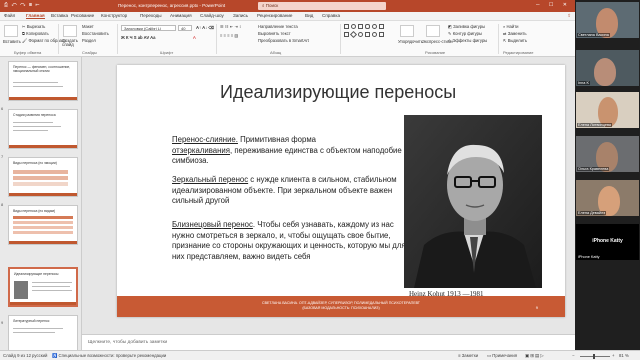 This screenshot has width=640, height=360. Describe the element at coordinates (338, 92) in the screenshot. I see `slide-title: Идеализирующие переносы` at that location.